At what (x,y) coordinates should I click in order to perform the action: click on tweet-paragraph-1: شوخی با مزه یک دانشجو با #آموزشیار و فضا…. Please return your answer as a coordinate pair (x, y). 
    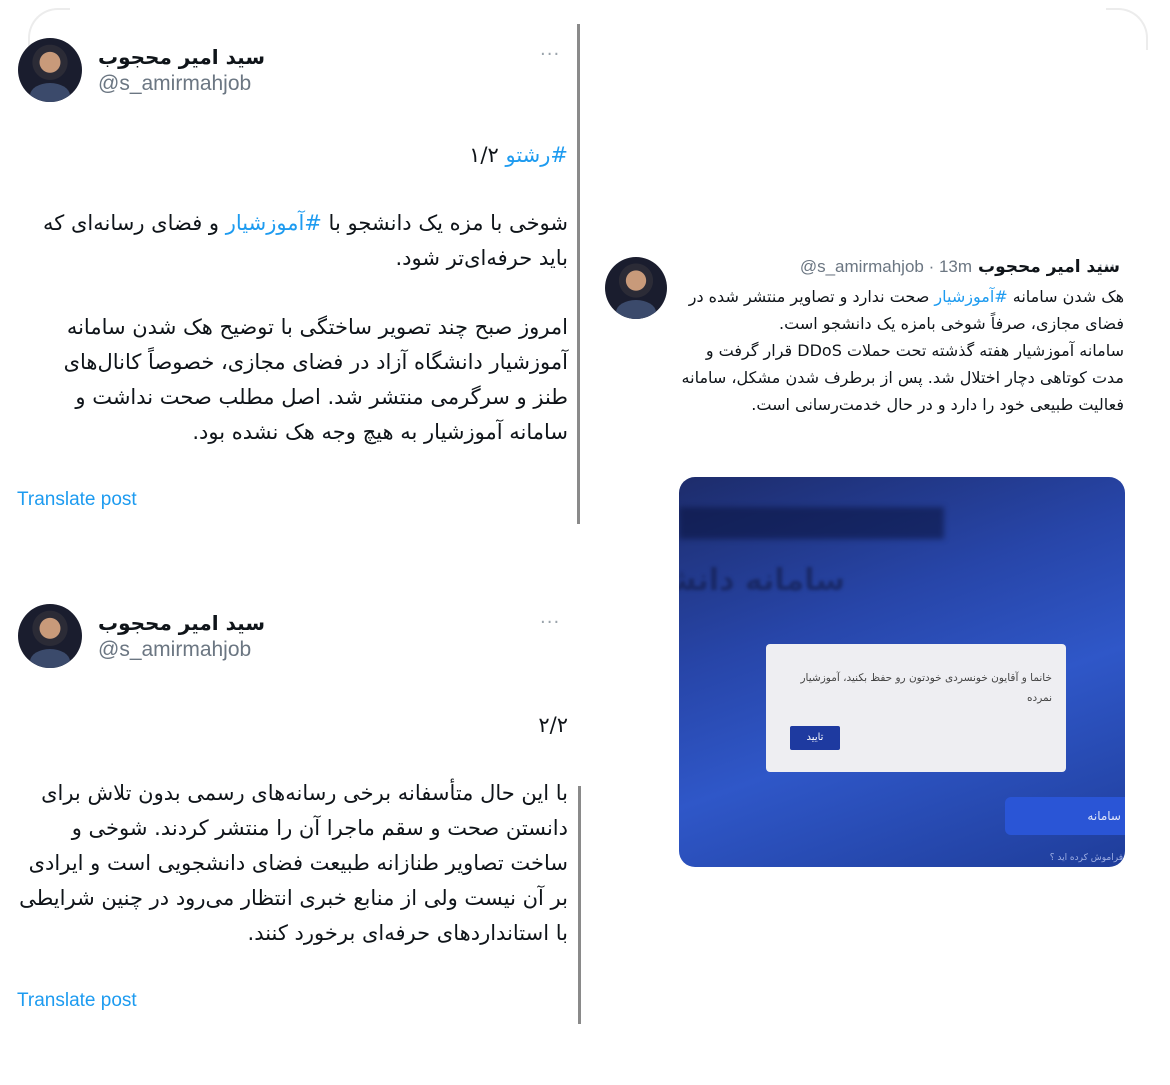
    Looking at the image, I should click on (299, 241).